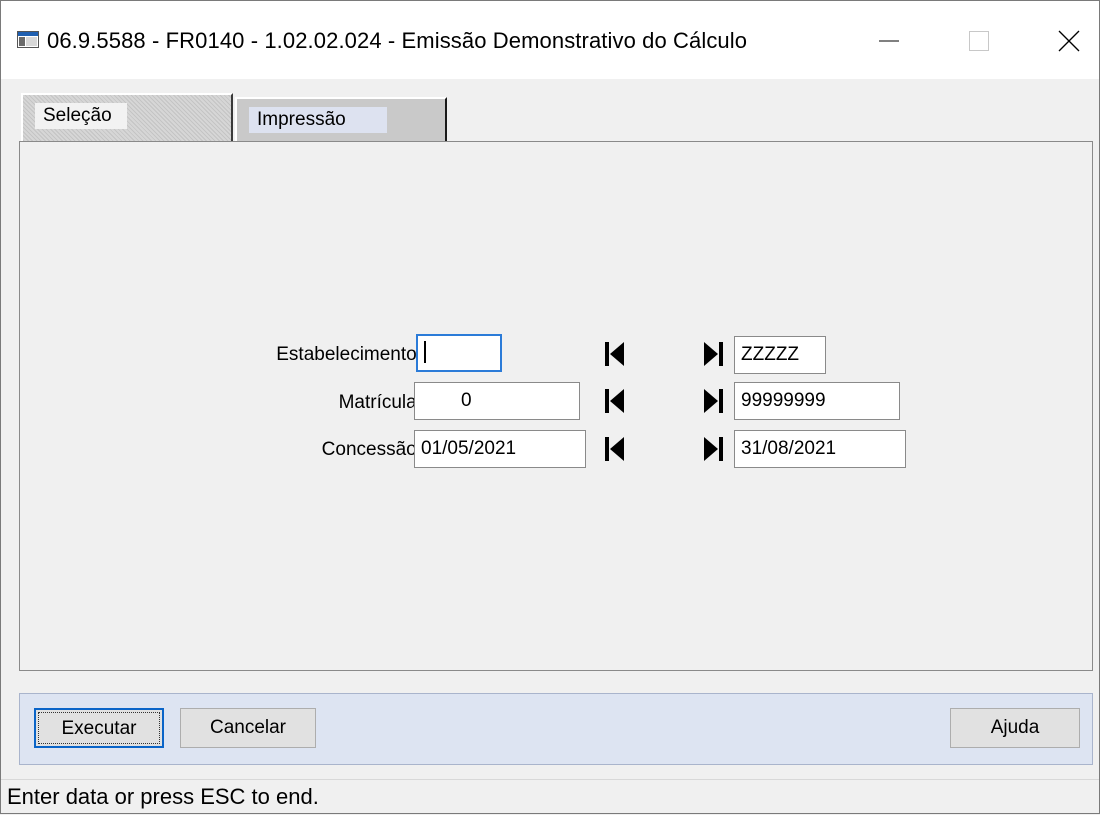  I want to click on button-bar: Executar Cancelar Ajuda, so click(556, 729).